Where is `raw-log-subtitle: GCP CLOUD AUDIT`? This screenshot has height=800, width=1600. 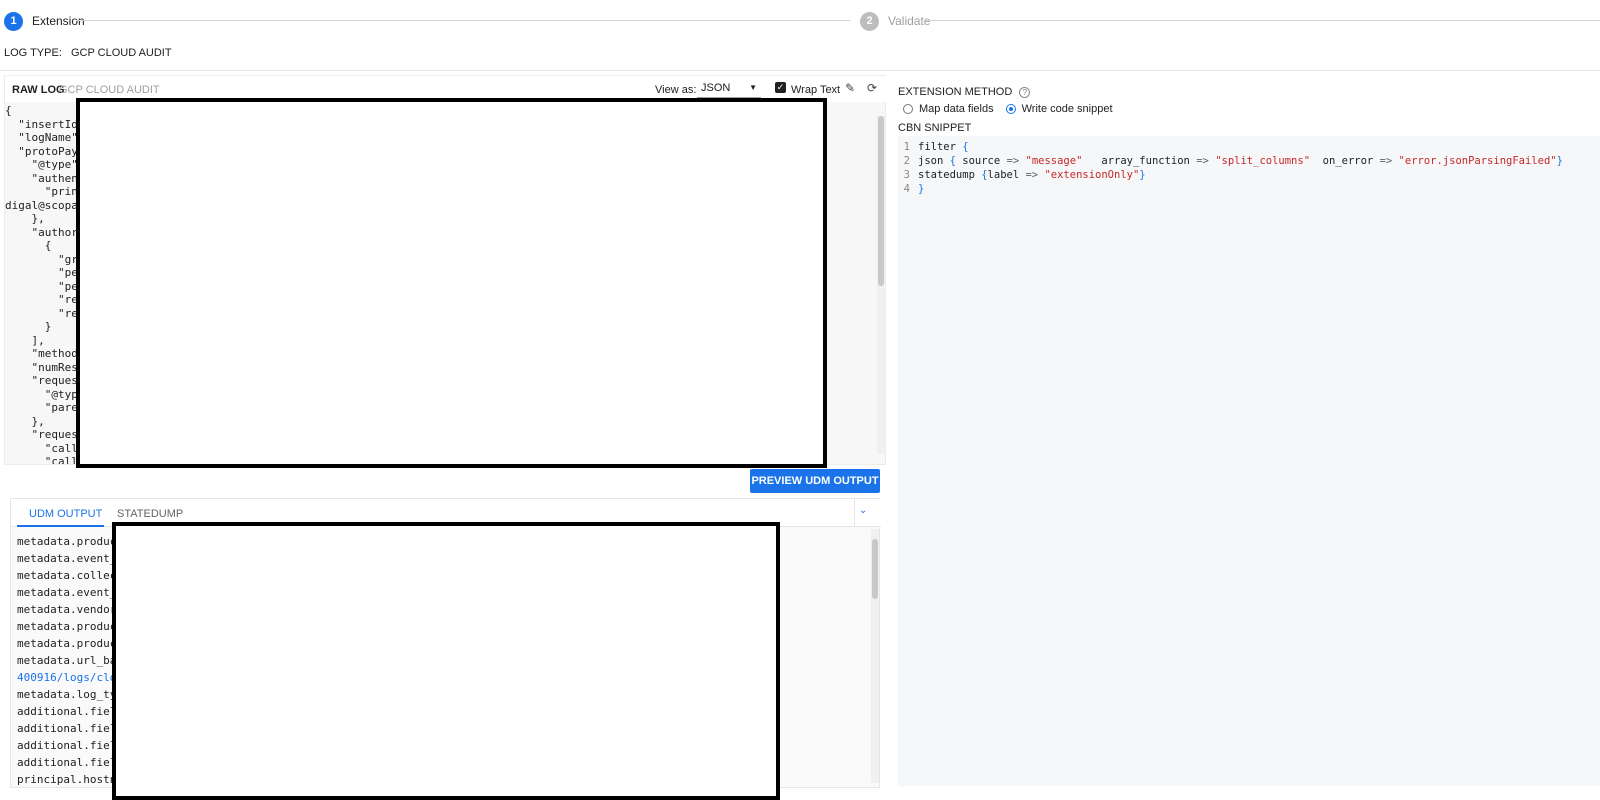
raw-log-subtitle: GCP CLOUD AUDIT is located at coordinates (109, 90).